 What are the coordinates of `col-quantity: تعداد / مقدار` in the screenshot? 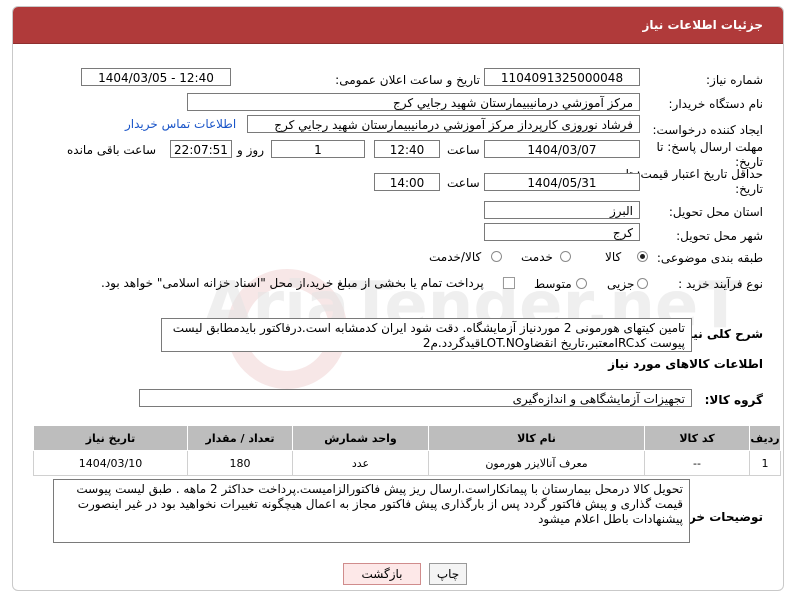 It's located at (240, 438).